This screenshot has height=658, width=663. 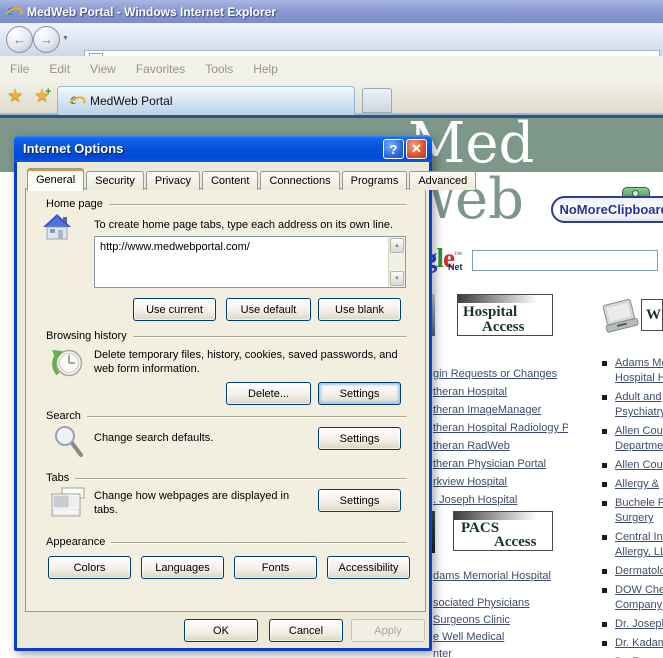 I want to click on back-button: ←, so click(x=19, y=39).